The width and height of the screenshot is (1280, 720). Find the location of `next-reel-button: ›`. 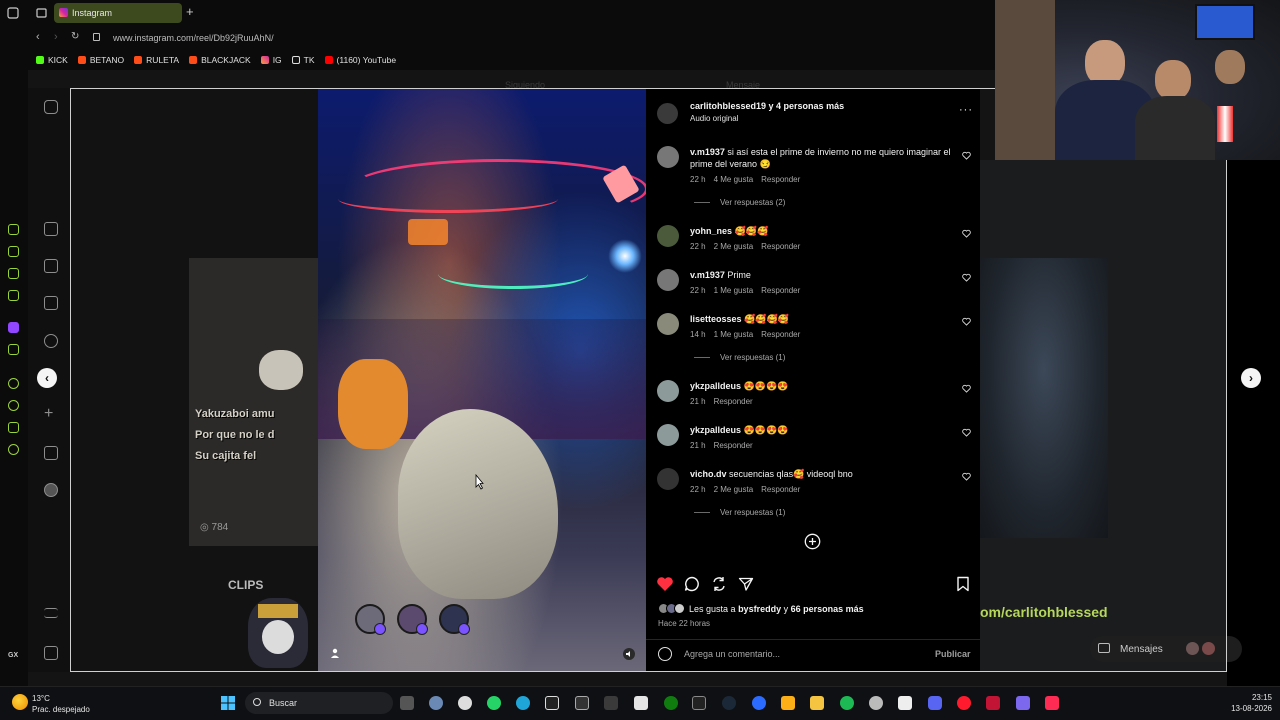

next-reel-button: › is located at coordinates (1251, 378).